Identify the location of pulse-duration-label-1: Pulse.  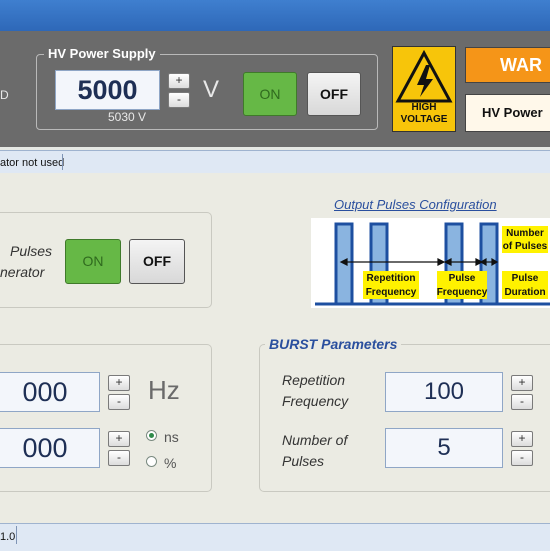
(525, 278).